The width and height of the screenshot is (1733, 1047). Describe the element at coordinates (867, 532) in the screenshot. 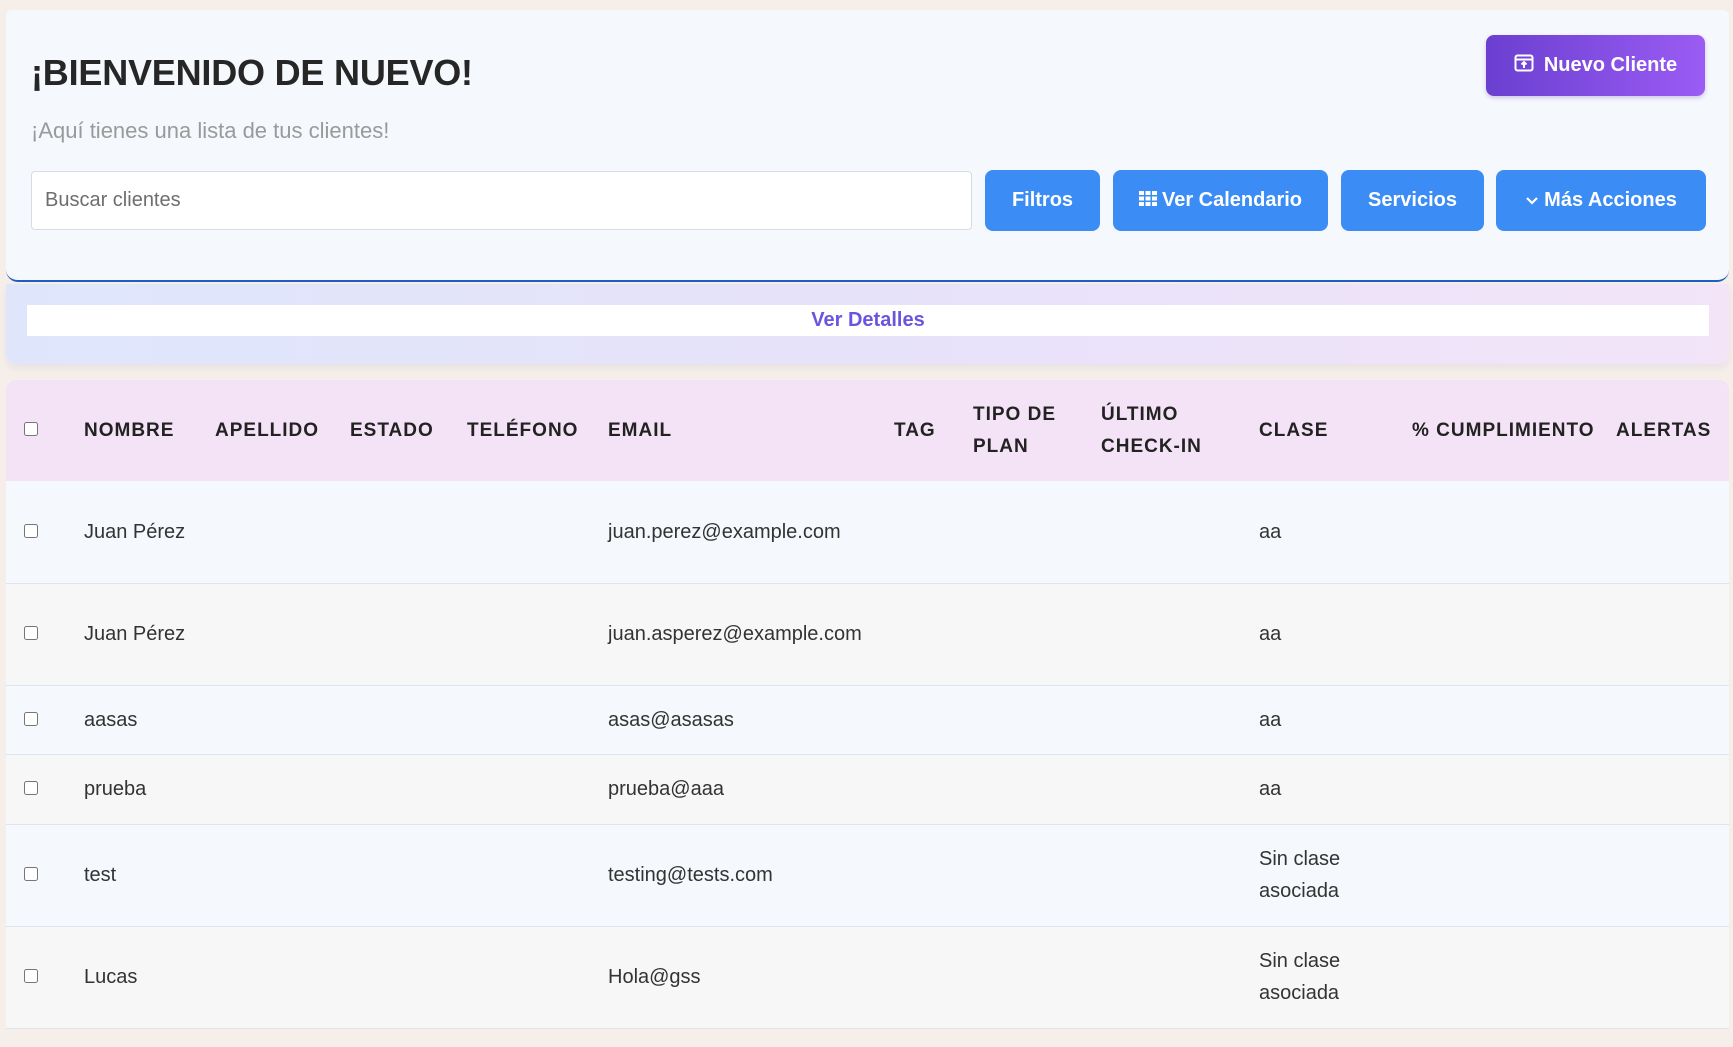

I see `table-row: Juan Pérez juan.perez@example.com aa` at that location.